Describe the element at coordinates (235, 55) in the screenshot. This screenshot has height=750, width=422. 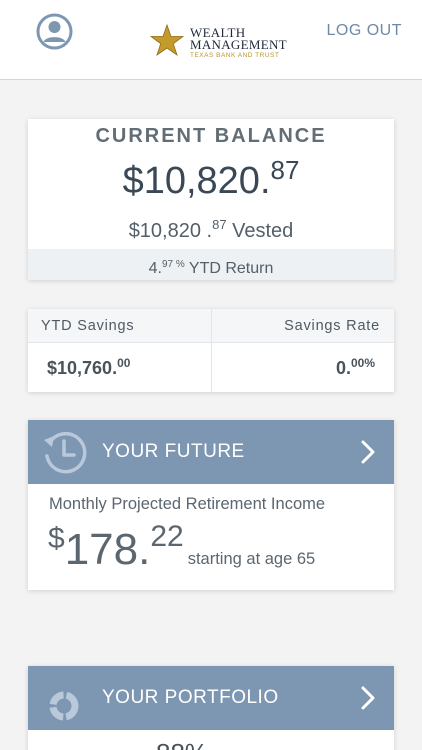
I see `logo-line-bank: TEXAS BANK AND TRUST` at that location.